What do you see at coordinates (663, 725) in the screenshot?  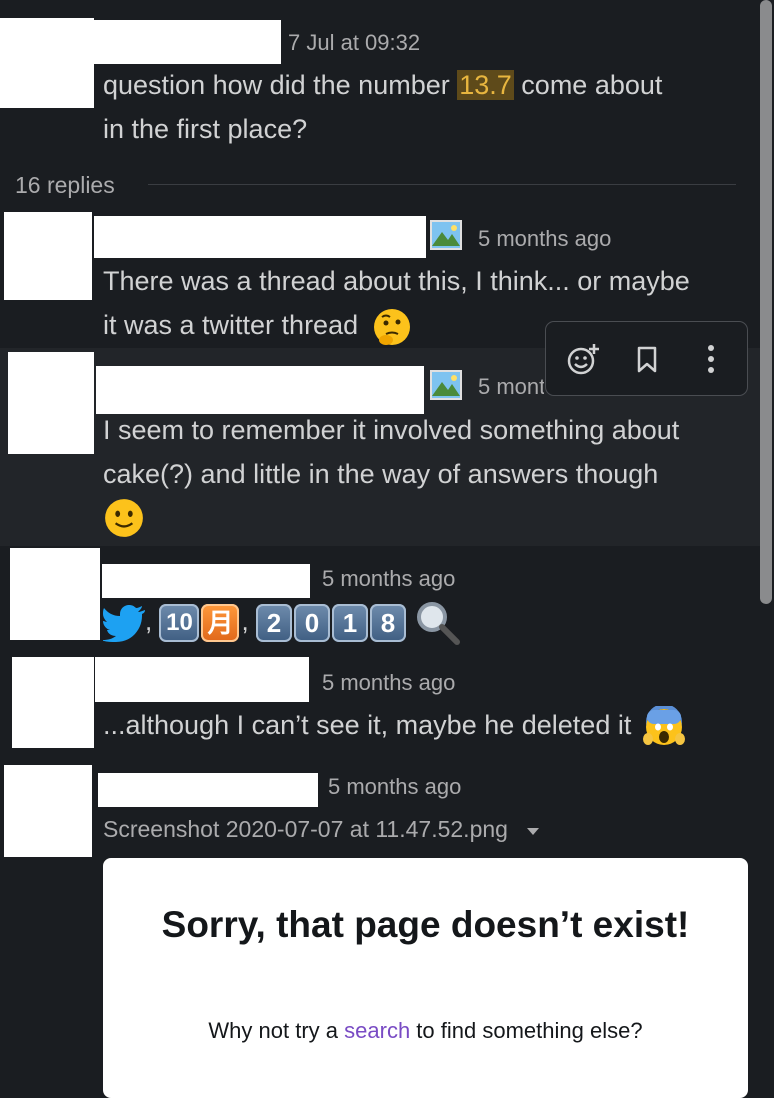 I see `screaming-face-icon` at bounding box center [663, 725].